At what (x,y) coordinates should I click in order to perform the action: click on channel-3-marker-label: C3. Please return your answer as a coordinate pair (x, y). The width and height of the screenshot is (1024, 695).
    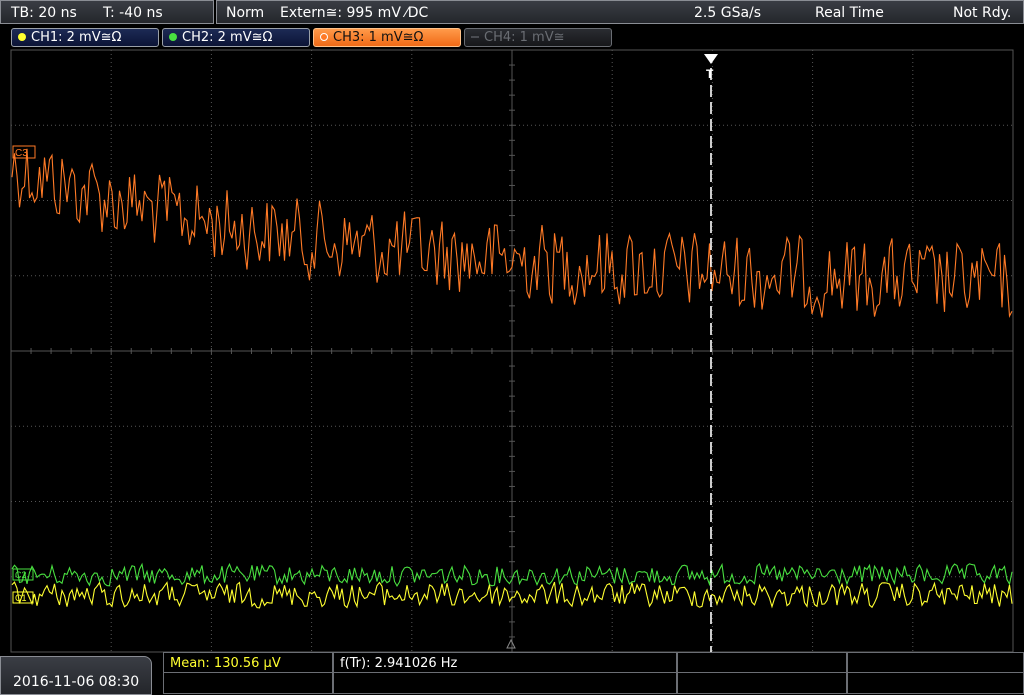
    Looking at the image, I should click on (21, 153).